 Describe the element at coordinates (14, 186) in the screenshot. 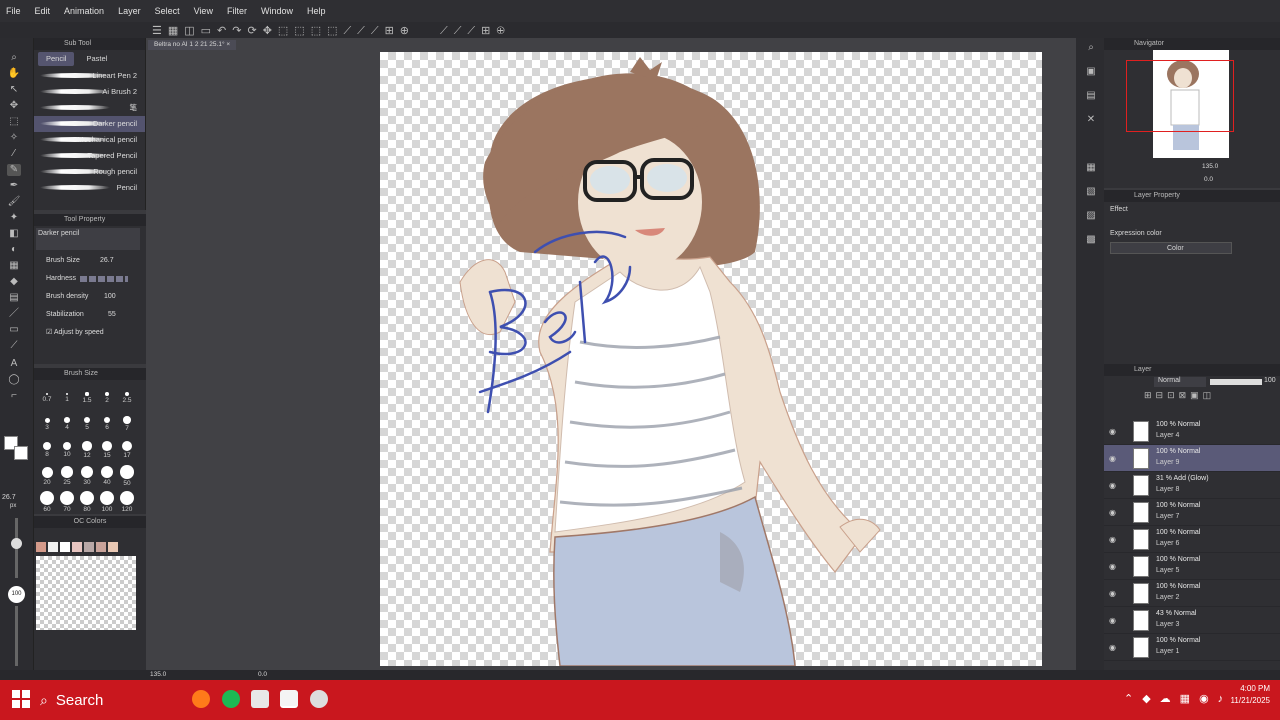

I see `pen-tool-icon: ✒` at that location.